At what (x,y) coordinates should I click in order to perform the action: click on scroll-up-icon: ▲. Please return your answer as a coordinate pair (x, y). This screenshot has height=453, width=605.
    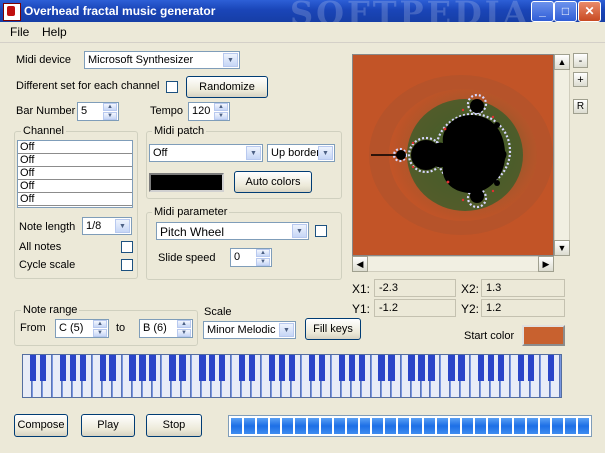
    Looking at the image, I should click on (562, 62).